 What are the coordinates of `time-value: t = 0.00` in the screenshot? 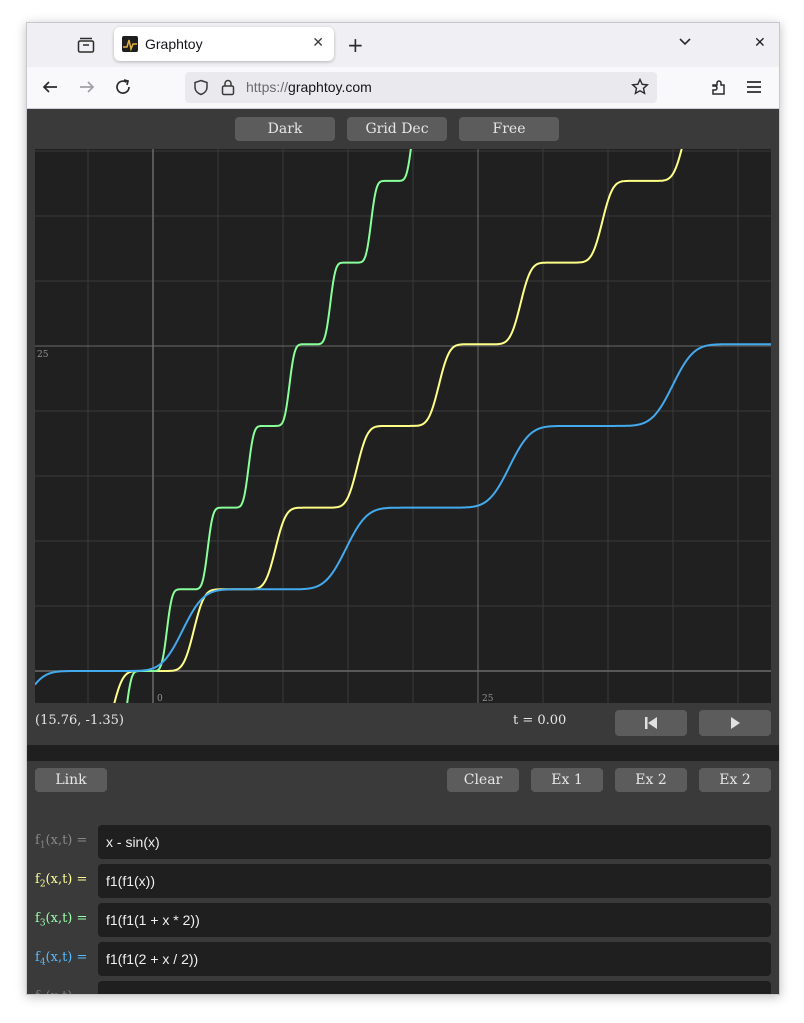 It's located at (540, 720).